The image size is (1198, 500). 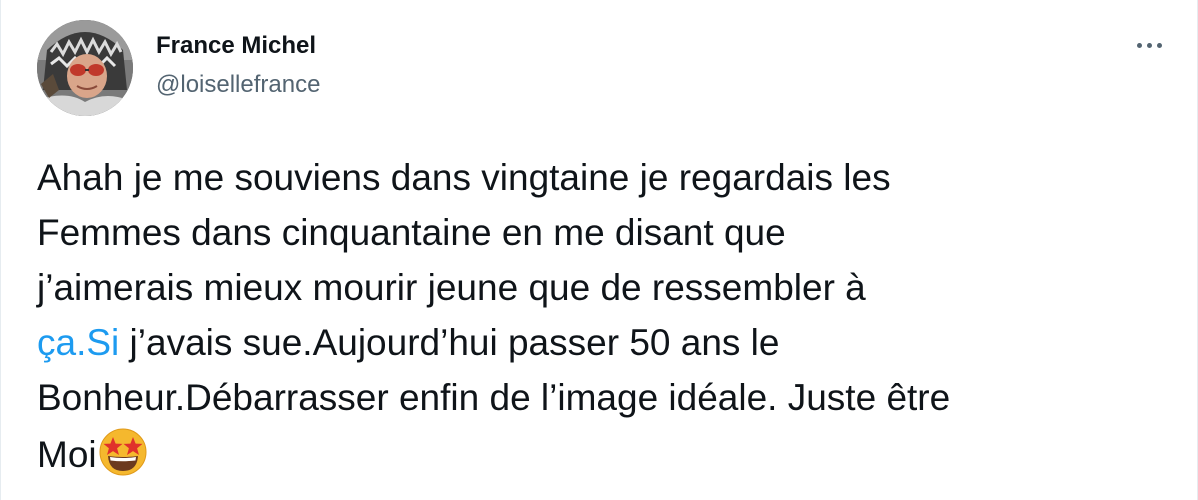 I want to click on tweet-text-line: Moi, so click(x=67, y=454).